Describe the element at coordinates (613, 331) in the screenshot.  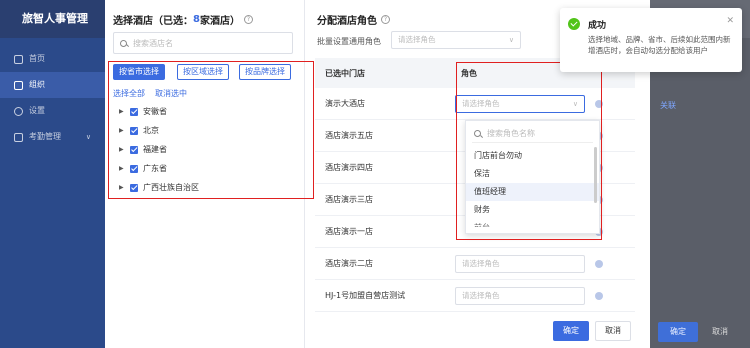
I see `cancel-button: 取消` at that location.